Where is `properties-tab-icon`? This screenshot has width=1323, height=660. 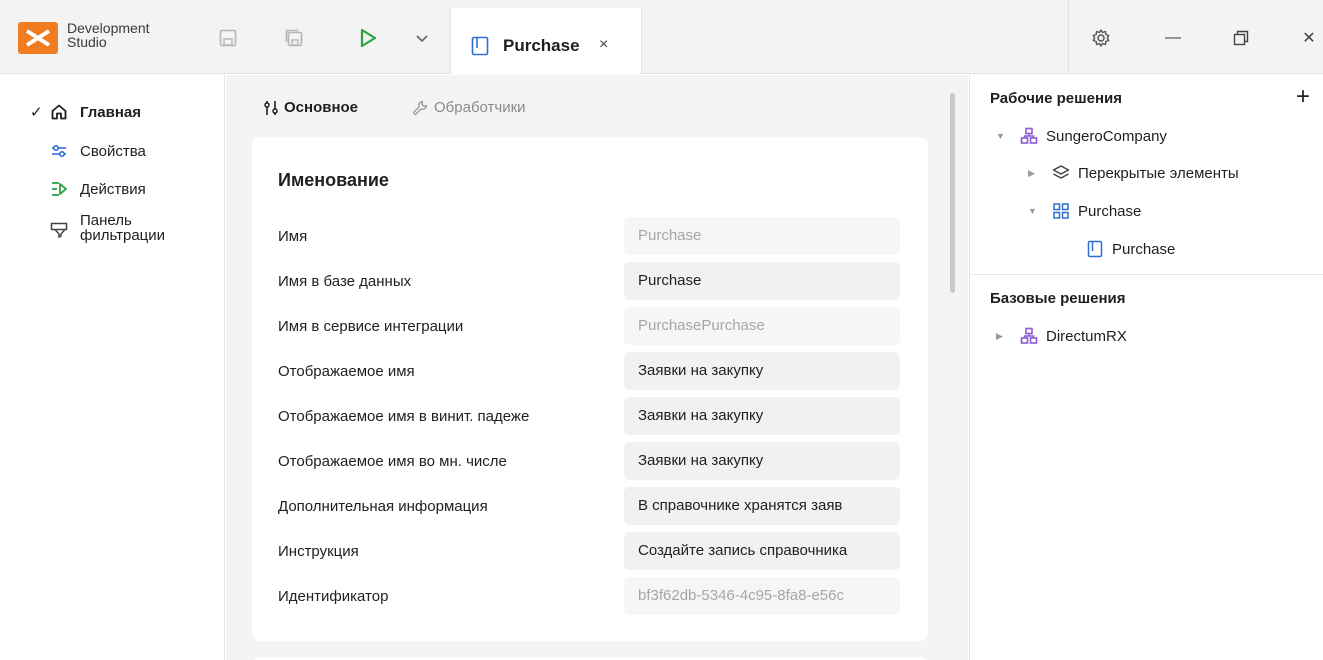
properties-tab-icon is located at coordinates (271, 107).